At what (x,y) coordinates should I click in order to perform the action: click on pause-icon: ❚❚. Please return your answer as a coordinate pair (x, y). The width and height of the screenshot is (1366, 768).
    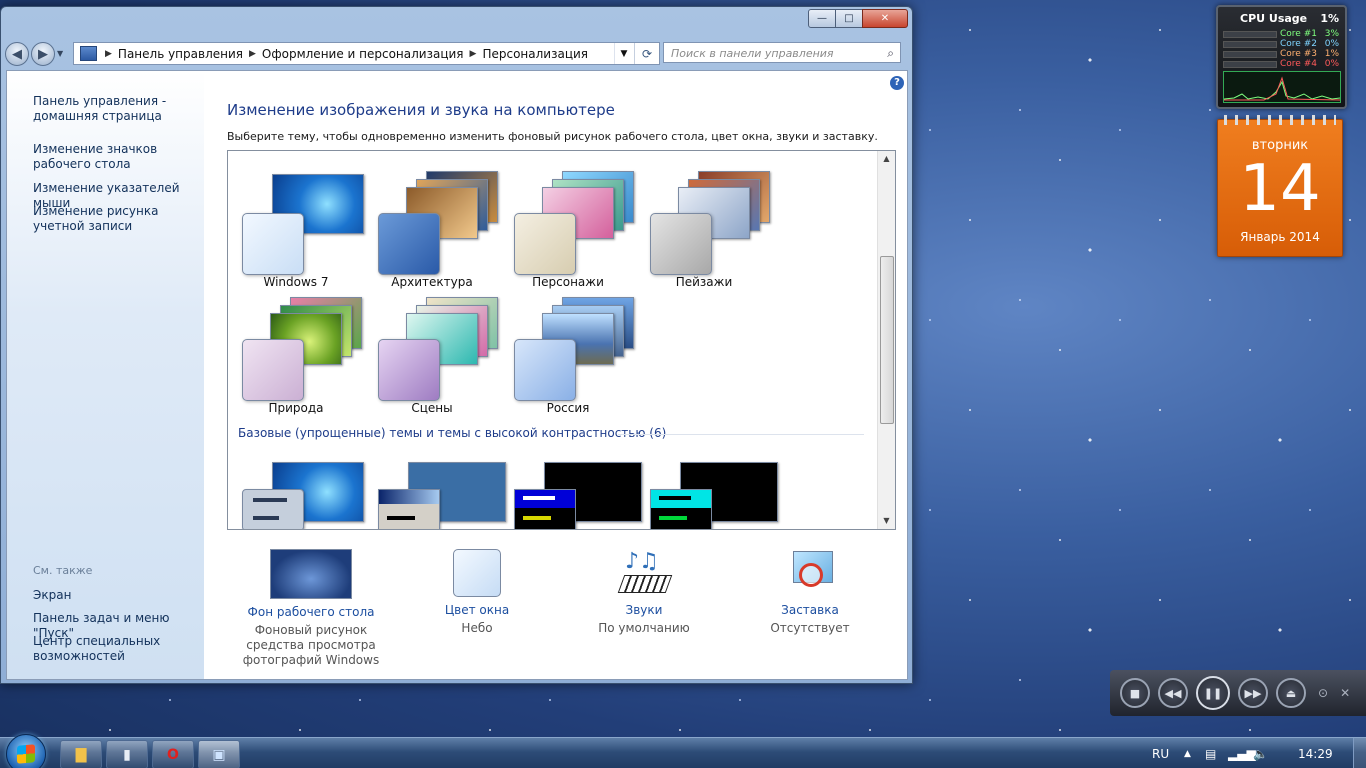
    Looking at the image, I should click on (1213, 693).